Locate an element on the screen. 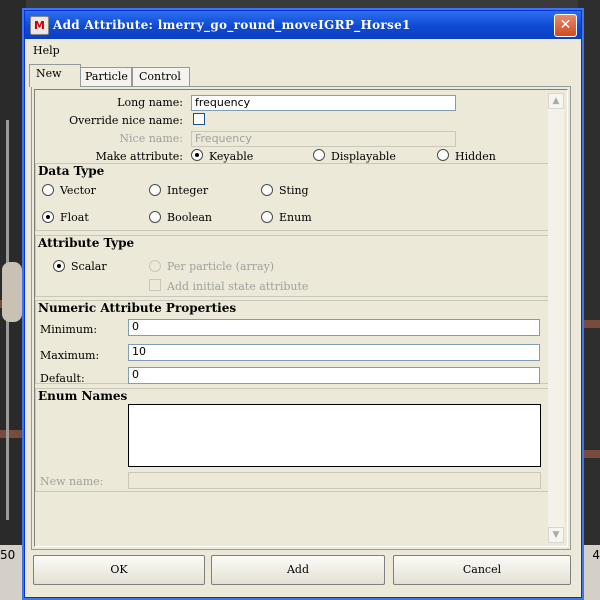 This screenshot has height=600, width=600. enum-names-group: Enum Names New name: is located at coordinates (292, 440).